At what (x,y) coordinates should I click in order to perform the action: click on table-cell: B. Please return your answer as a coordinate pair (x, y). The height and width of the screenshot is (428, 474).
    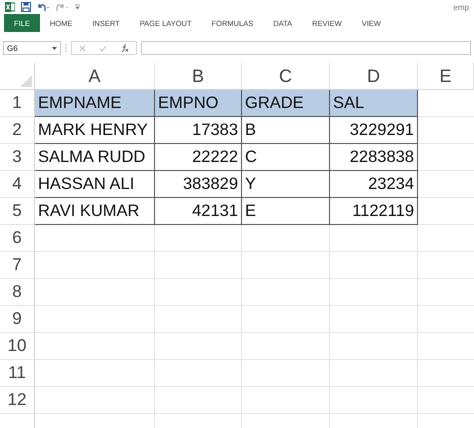
    Looking at the image, I should click on (286, 130).